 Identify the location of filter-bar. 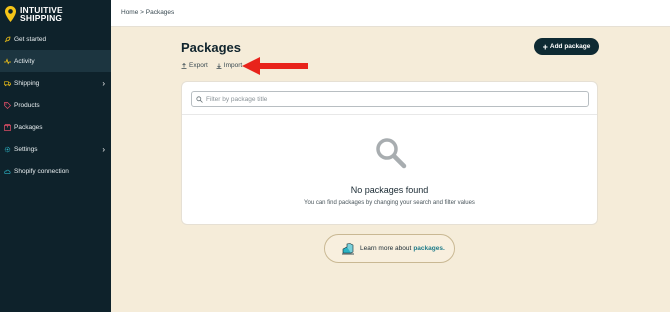
(389, 98).